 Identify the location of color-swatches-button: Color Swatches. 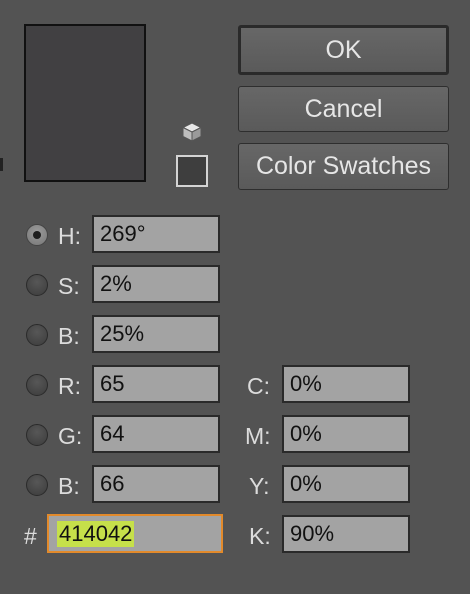
(343, 166).